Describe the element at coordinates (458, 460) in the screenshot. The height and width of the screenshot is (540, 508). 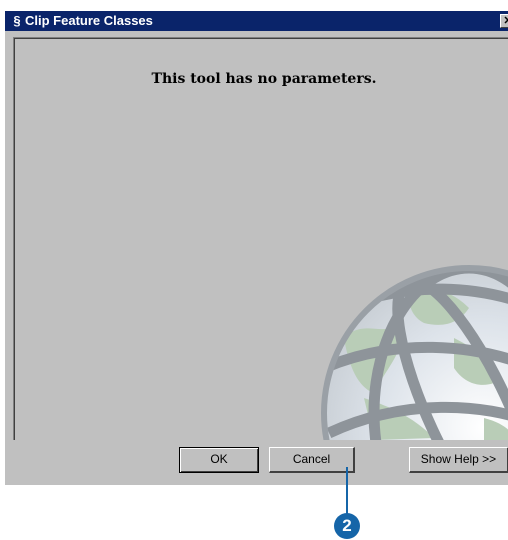
I see `show-help-button: Show Help >>` at that location.